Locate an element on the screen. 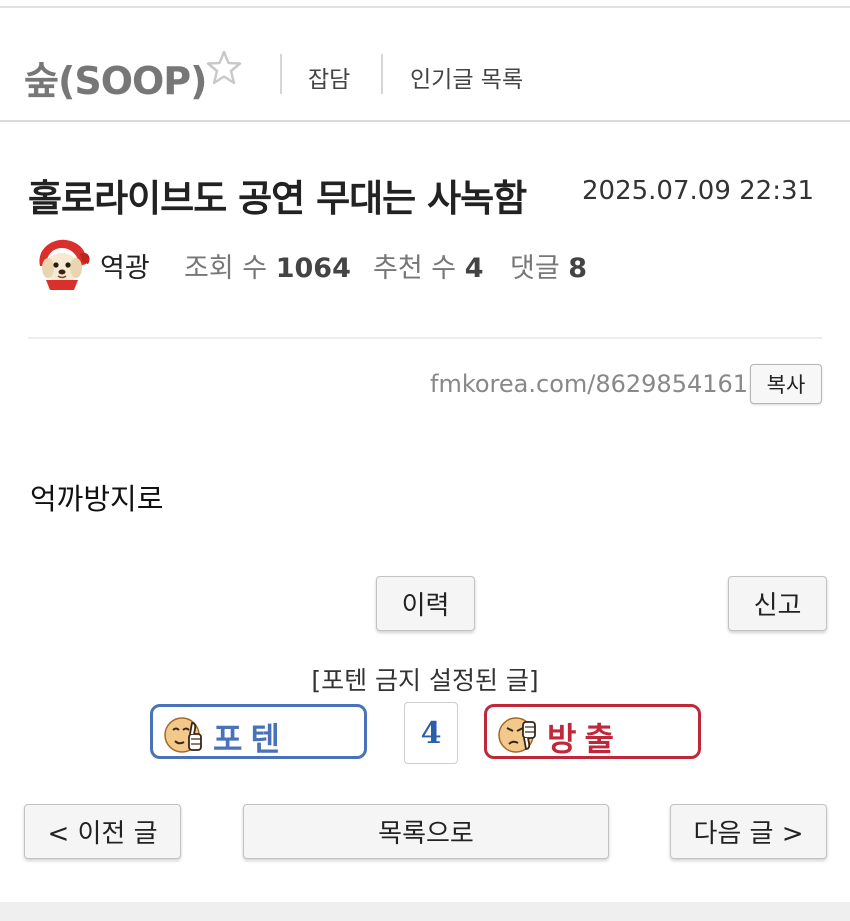 The image size is (850, 921). thumbs-up-face-icon is located at coordinates (184, 735).